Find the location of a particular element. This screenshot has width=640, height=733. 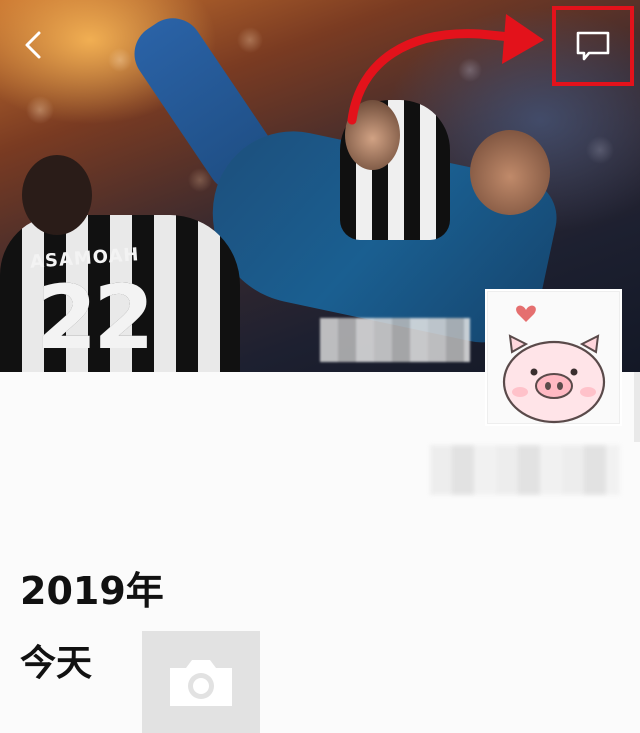

chevron-left-icon is located at coordinates (33, 45).